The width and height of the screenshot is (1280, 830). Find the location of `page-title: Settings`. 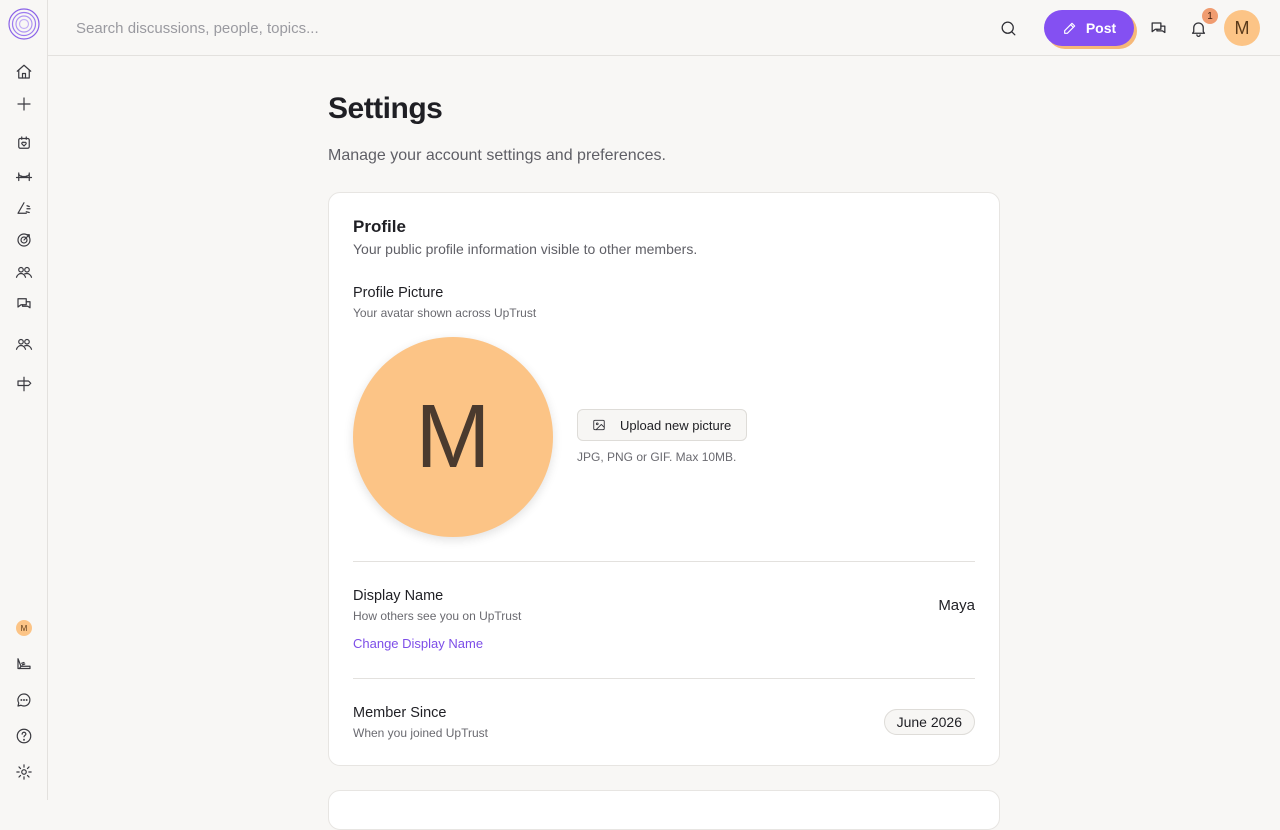

page-title: Settings is located at coordinates (385, 108).